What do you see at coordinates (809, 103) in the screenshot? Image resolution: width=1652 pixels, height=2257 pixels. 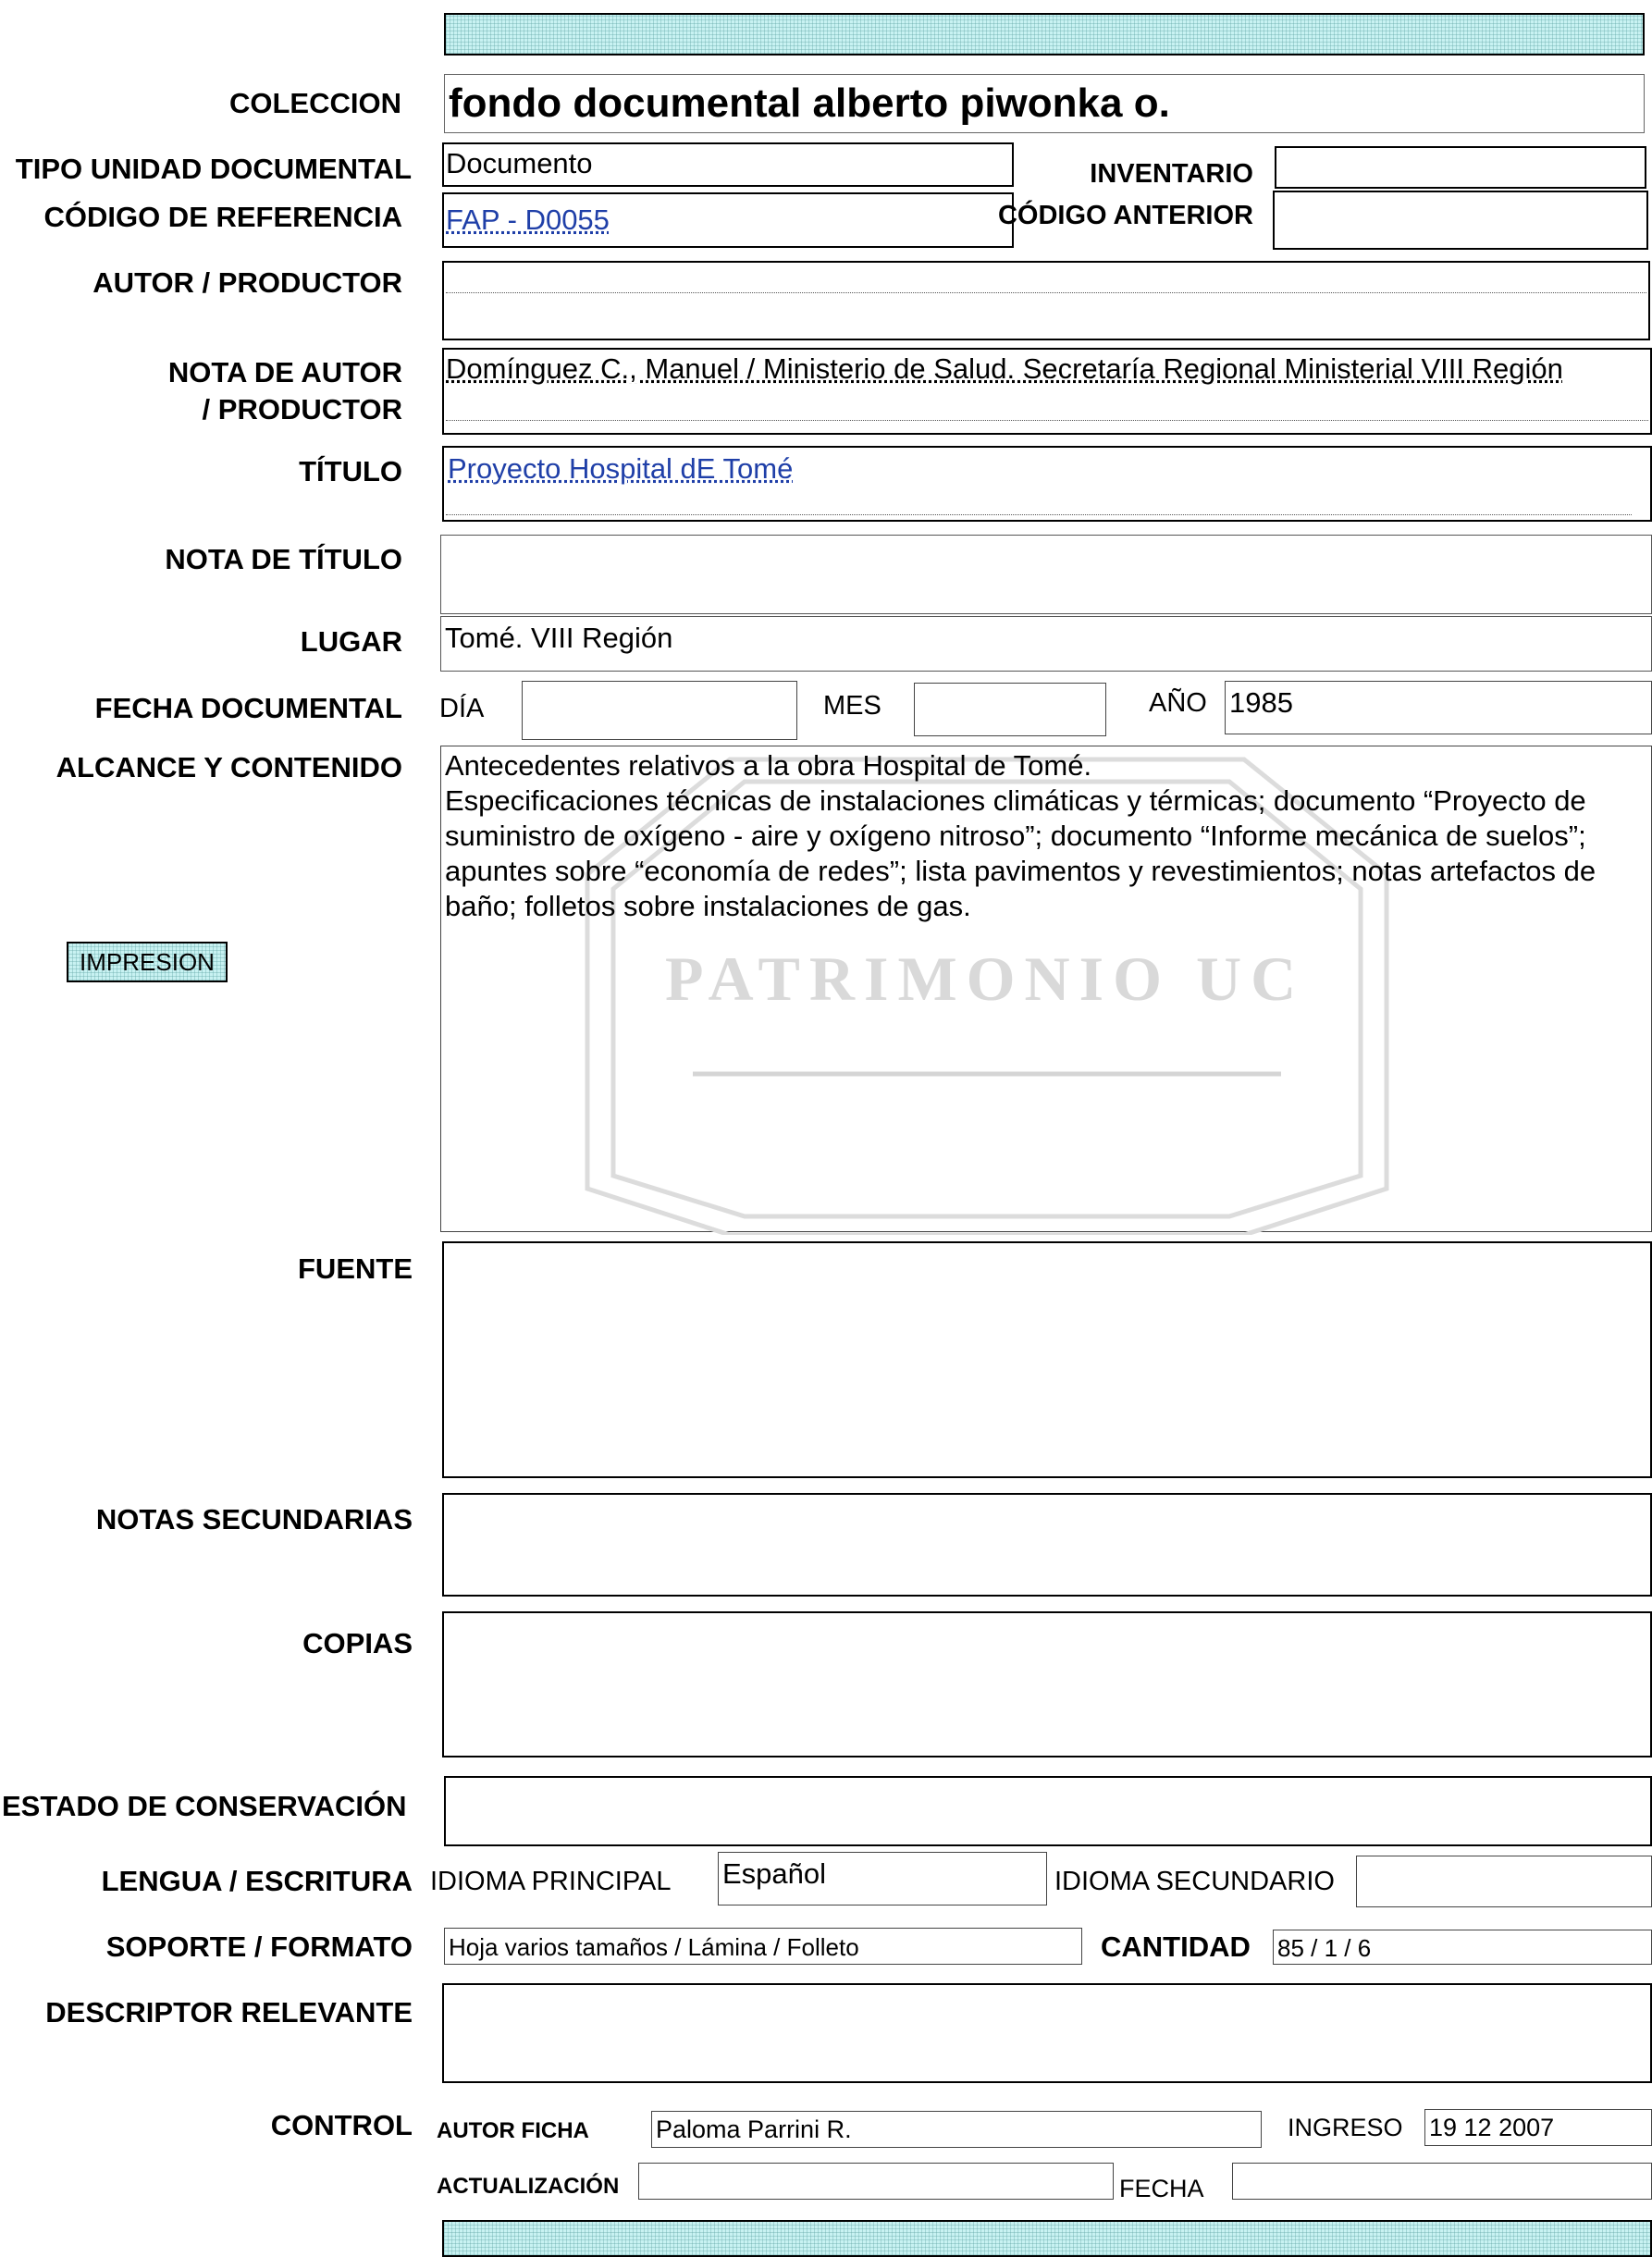 I see `coleccion-value: fondo documental alberto piwonka o.` at bounding box center [809, 103].